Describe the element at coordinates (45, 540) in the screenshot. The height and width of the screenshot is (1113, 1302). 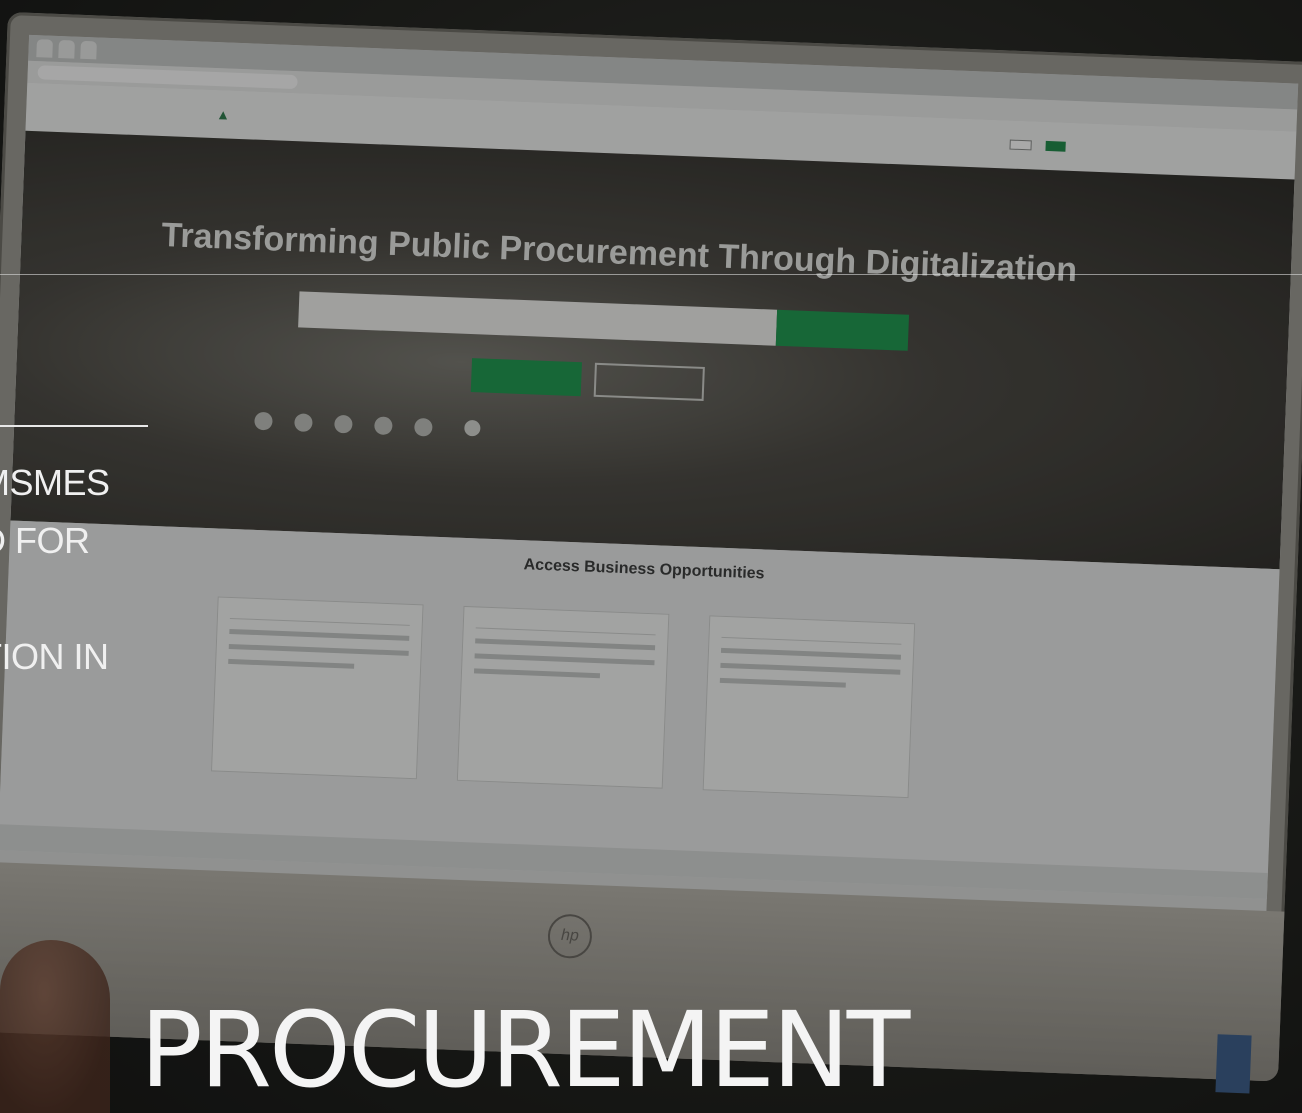
I see `side-text-line: D FOR` at that location.